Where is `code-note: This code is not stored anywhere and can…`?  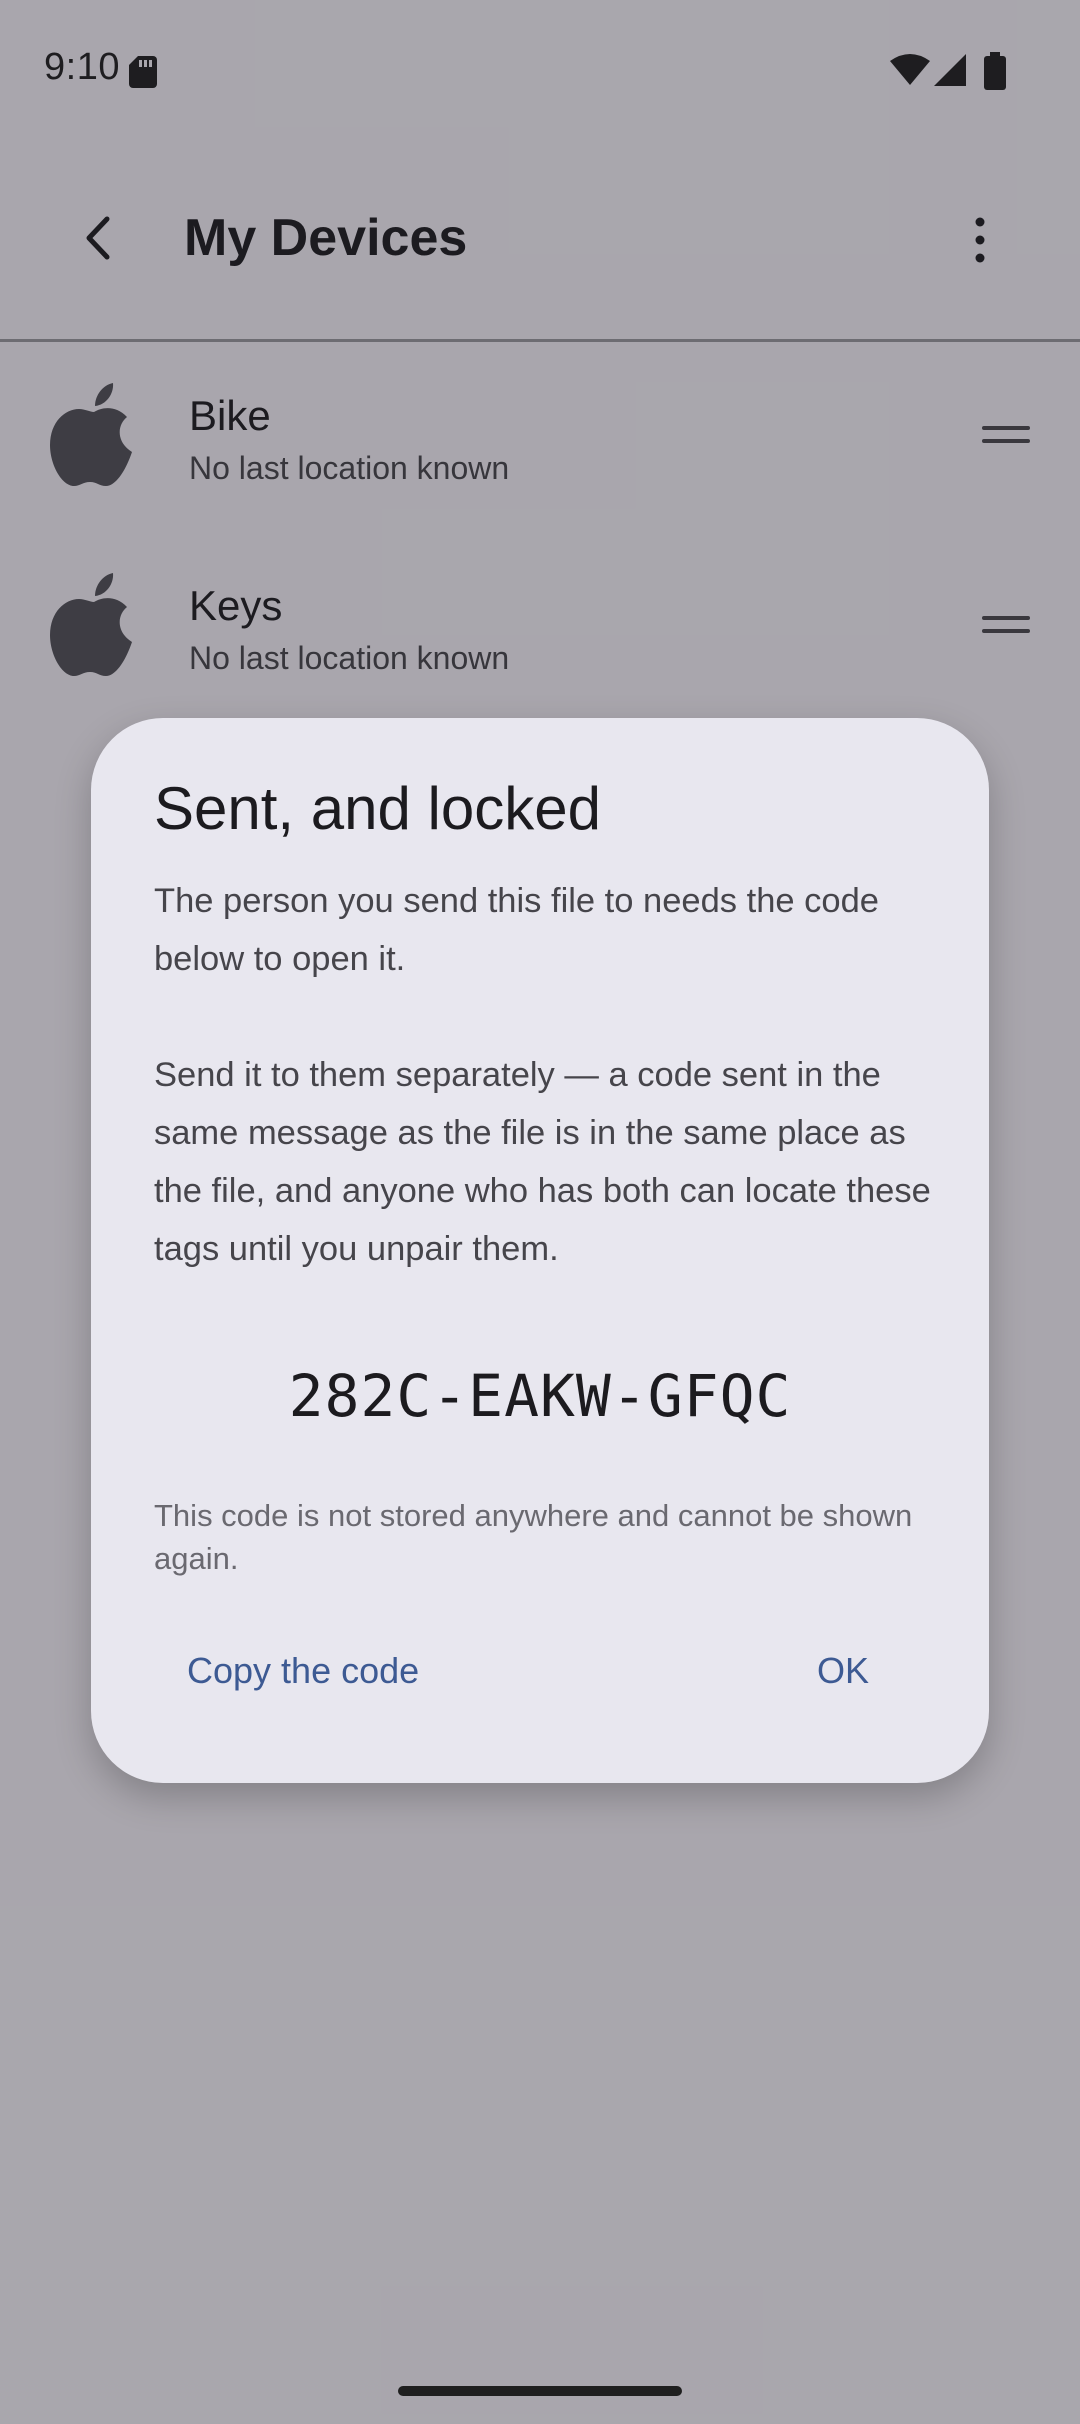 code-note: This code is not stored anywhere and can… is located at coordinates (533, 1537).